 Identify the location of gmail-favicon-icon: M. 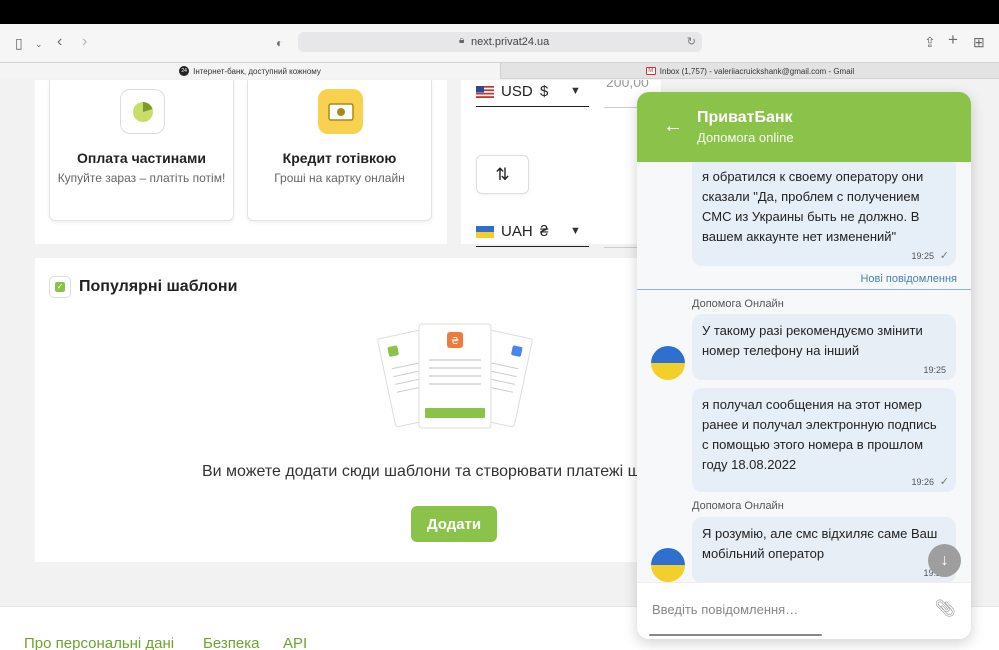
(650, 71).